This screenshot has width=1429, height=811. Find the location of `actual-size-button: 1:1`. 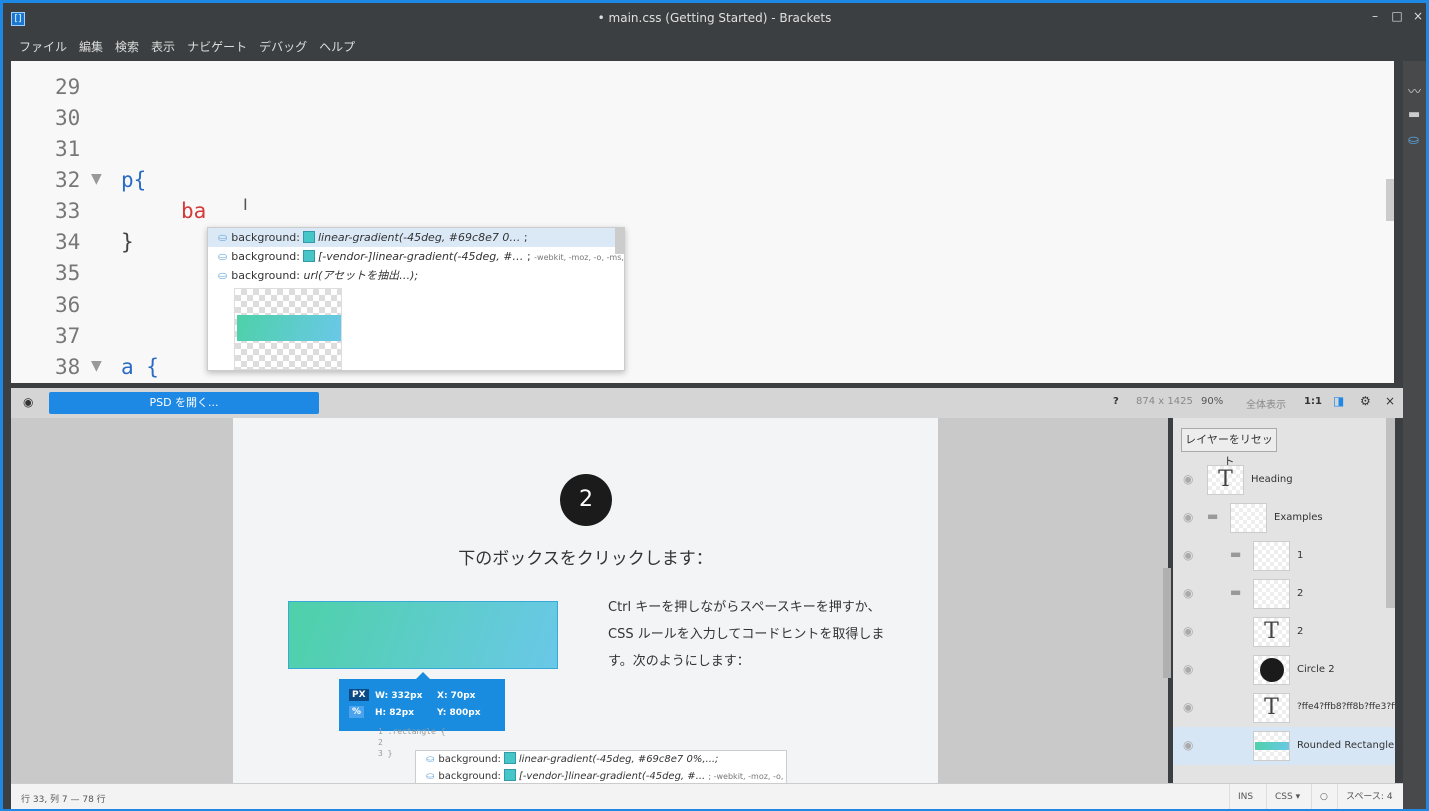

actual-size-button: 1:1 is located at coordinates (1313, 401).